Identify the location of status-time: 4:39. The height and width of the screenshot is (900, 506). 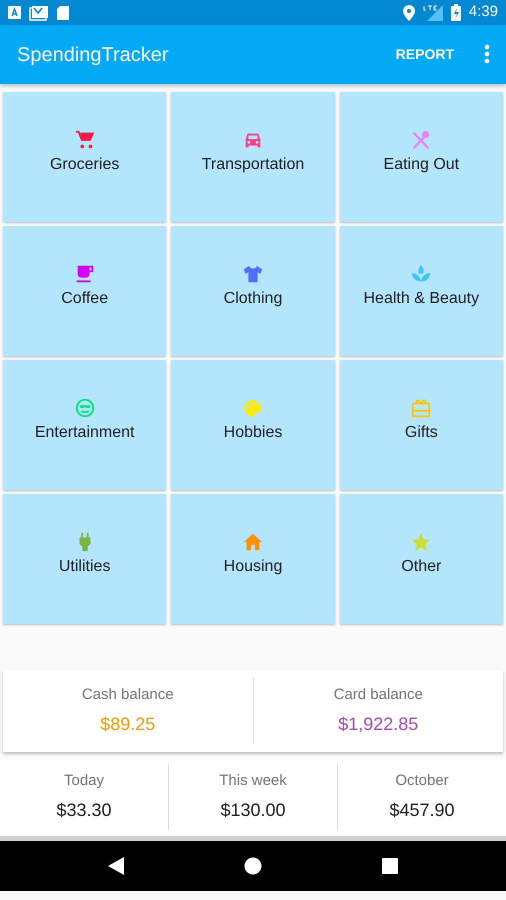
(483, 12).